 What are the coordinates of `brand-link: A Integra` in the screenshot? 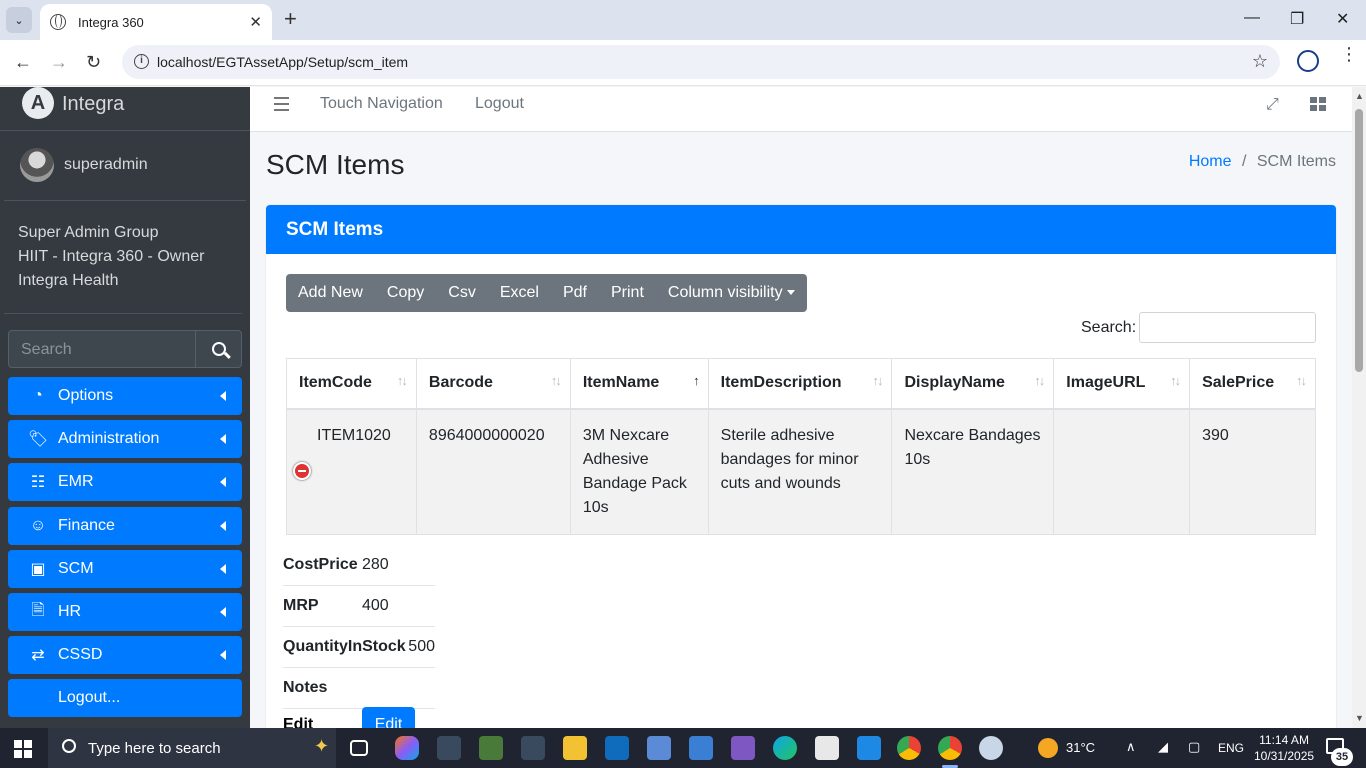 It's located at (125, 109).